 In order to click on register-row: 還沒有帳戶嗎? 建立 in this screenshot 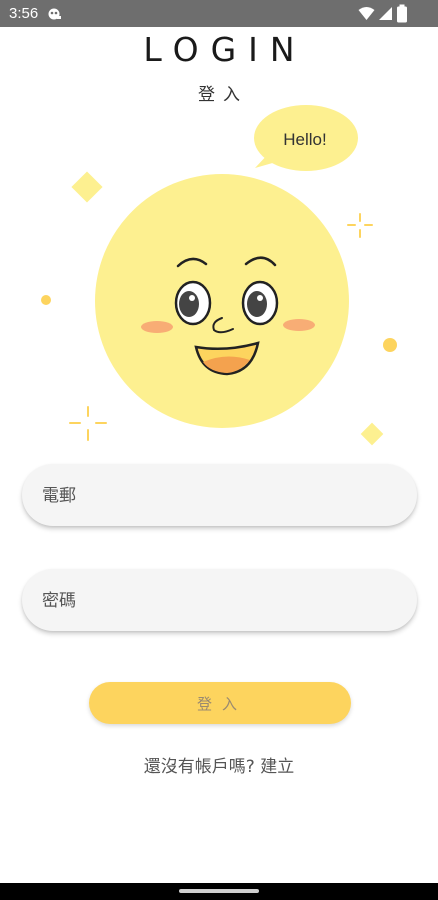, I will do `click(219, 764)`.